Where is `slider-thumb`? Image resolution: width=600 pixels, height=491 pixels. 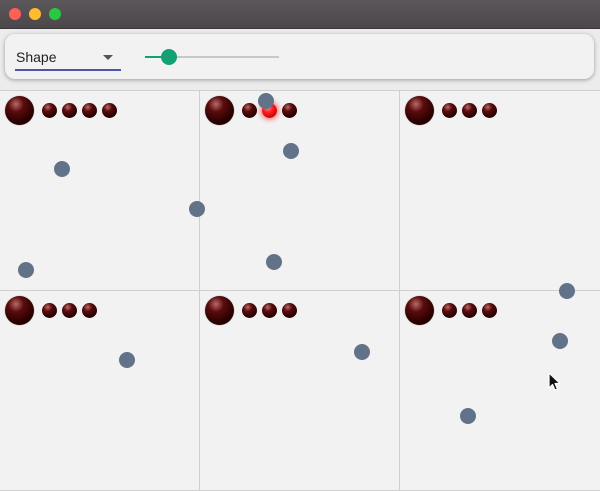
slider-thumb is located at coordinates (169, 57).